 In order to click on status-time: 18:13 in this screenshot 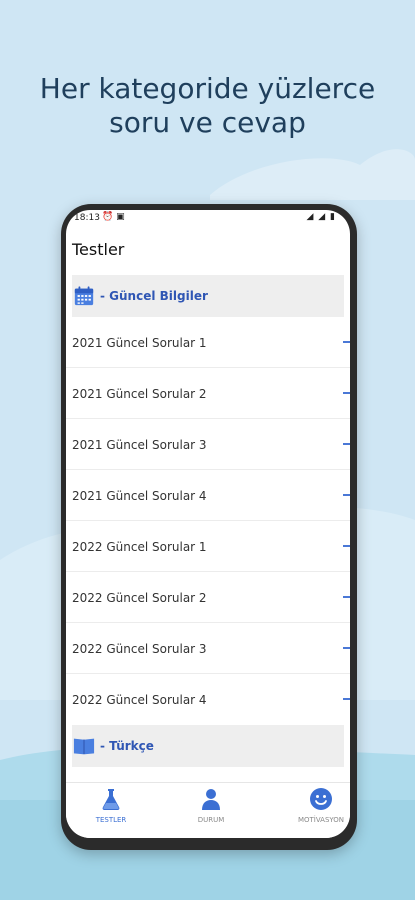, I will do `click(87, 218)`.